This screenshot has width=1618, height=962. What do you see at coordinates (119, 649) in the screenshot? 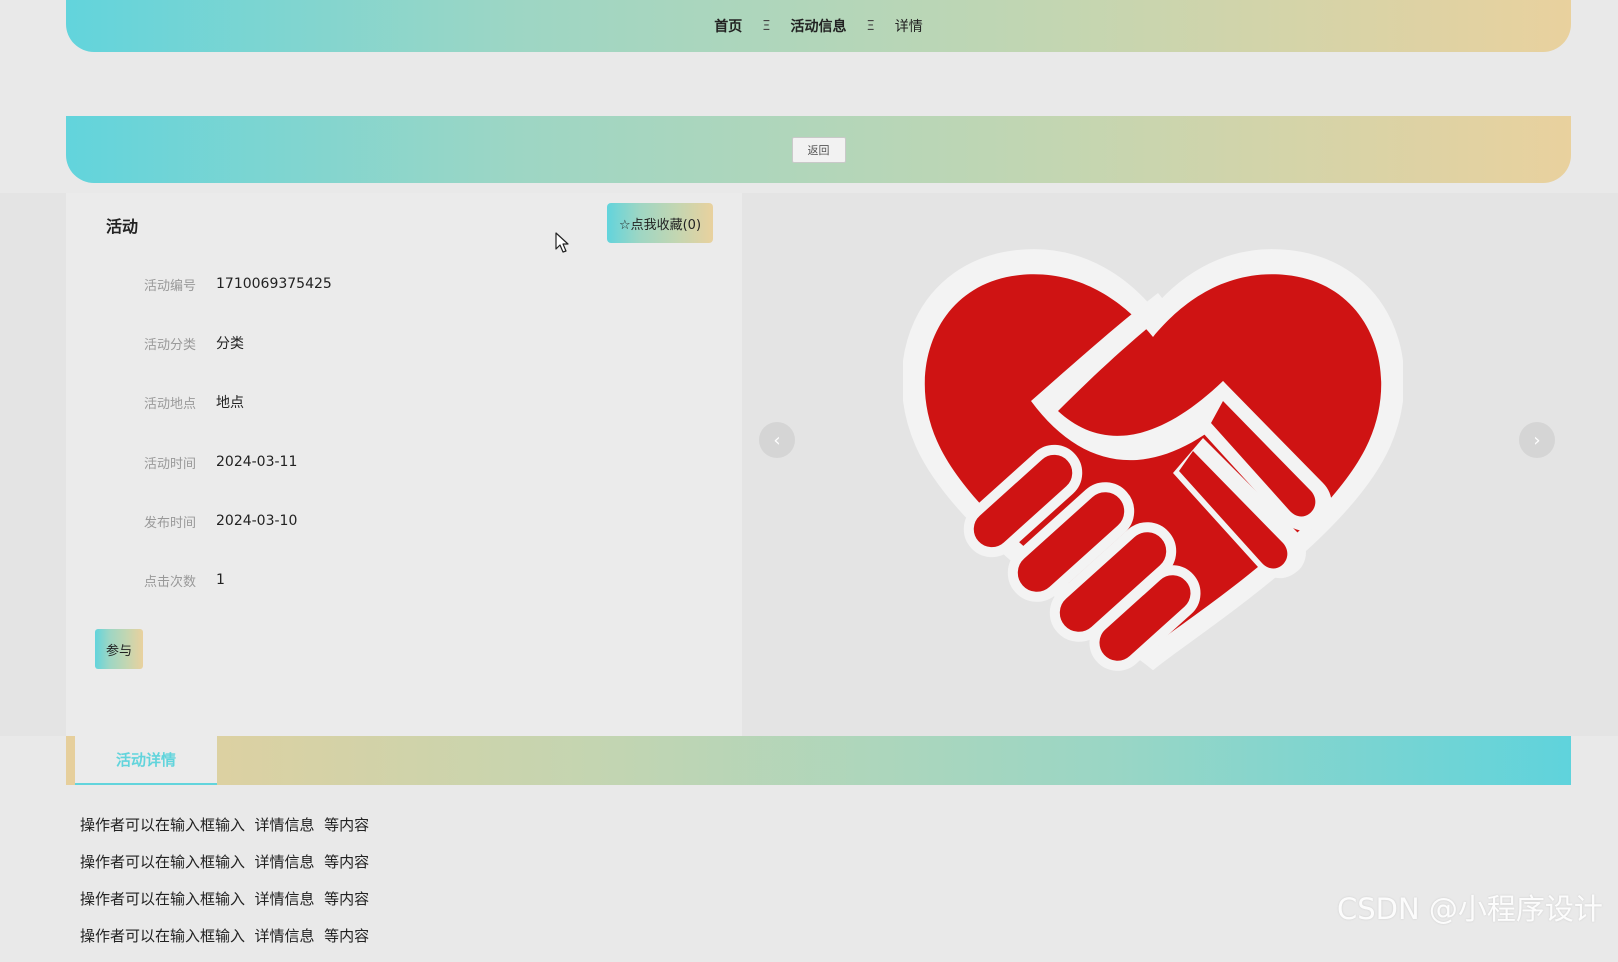
I see `join-button: 参与` at bounding box center [119, 649].